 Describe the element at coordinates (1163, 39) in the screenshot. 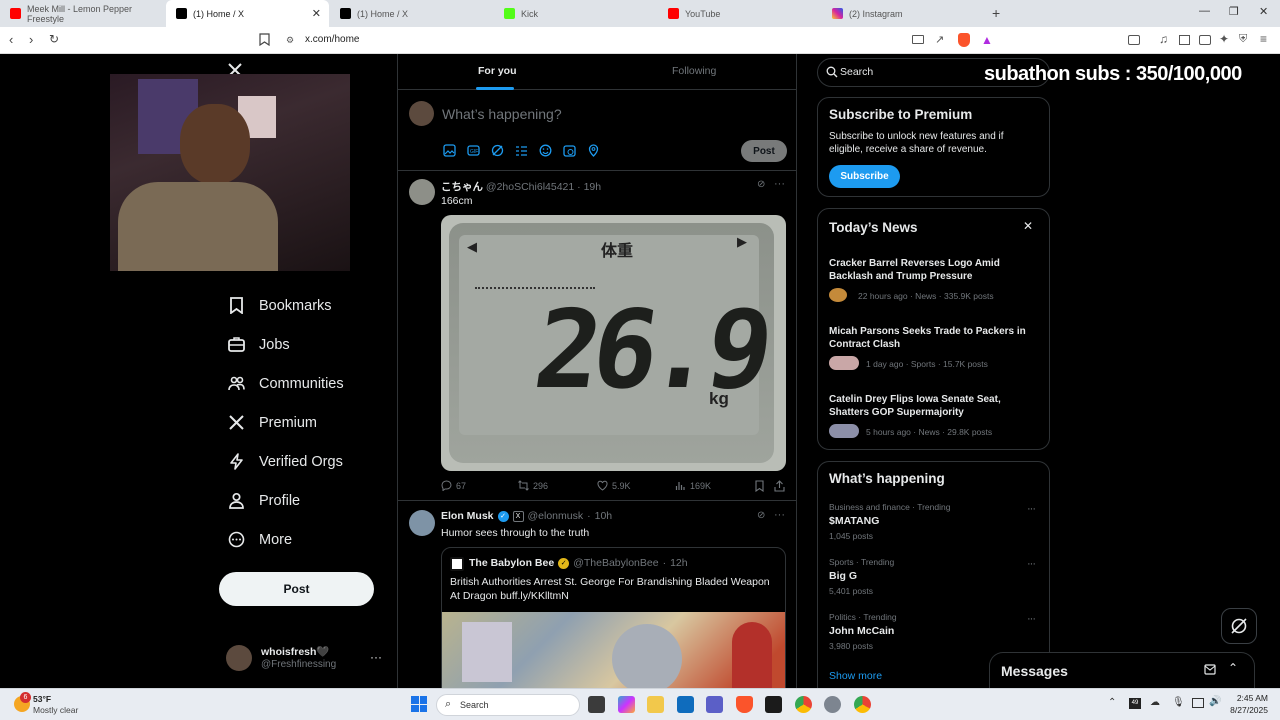

I see `media-icon: ♫` at that location.